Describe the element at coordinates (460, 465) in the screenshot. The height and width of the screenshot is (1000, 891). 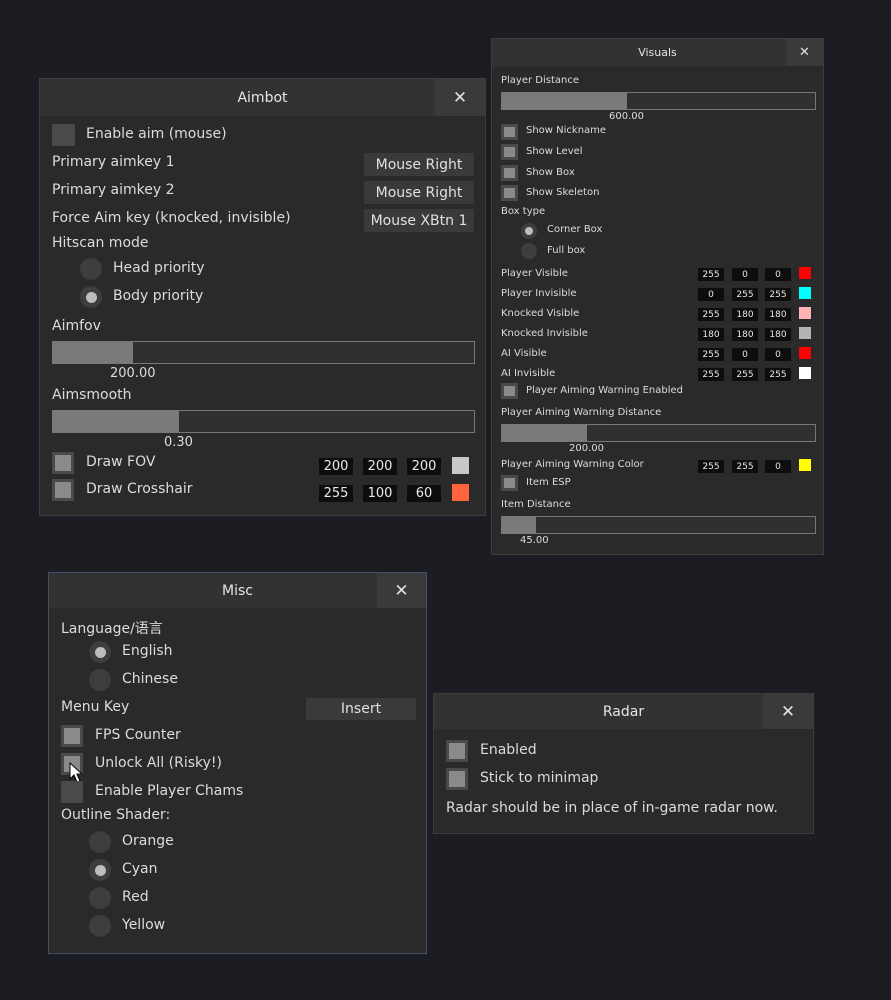
I see `draw-fov-swatch` at that location.